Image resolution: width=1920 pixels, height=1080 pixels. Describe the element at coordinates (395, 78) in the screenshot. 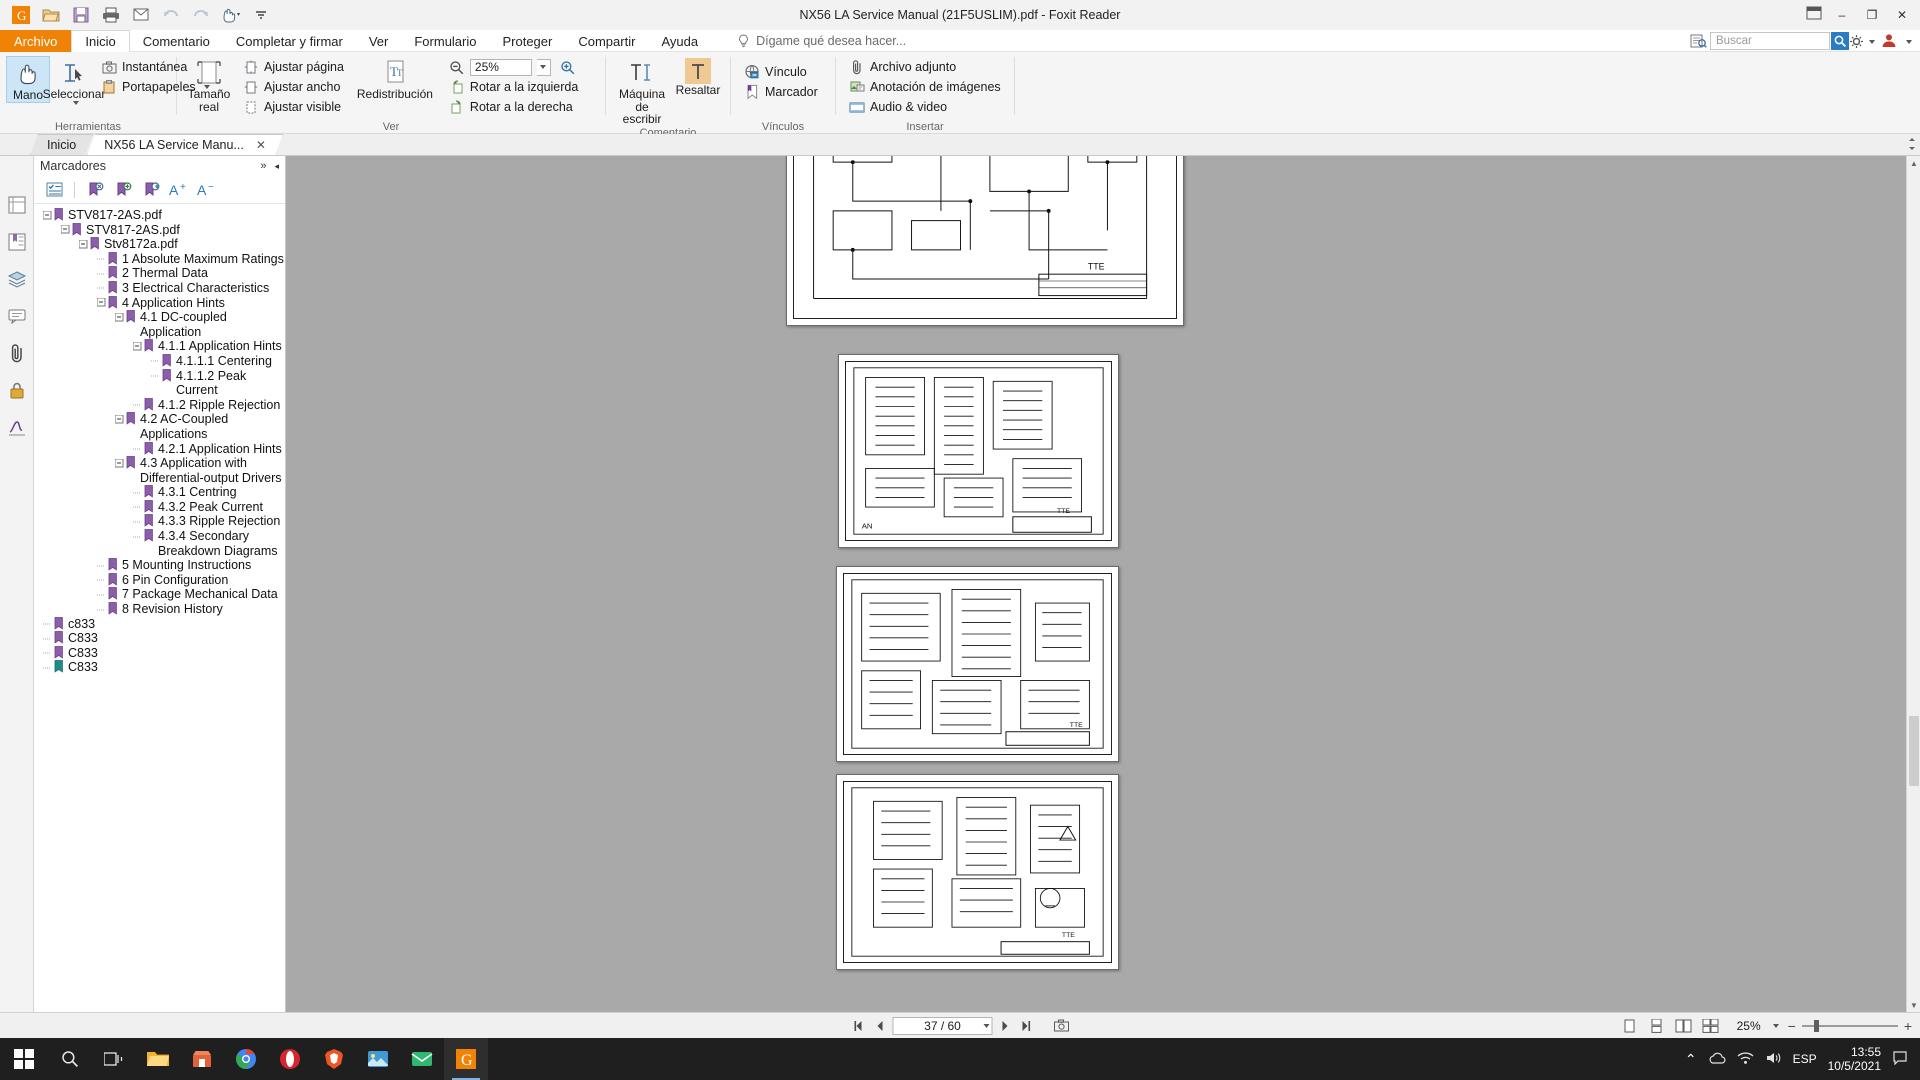

I see `reflow-button: TT Redistribución` at that location.